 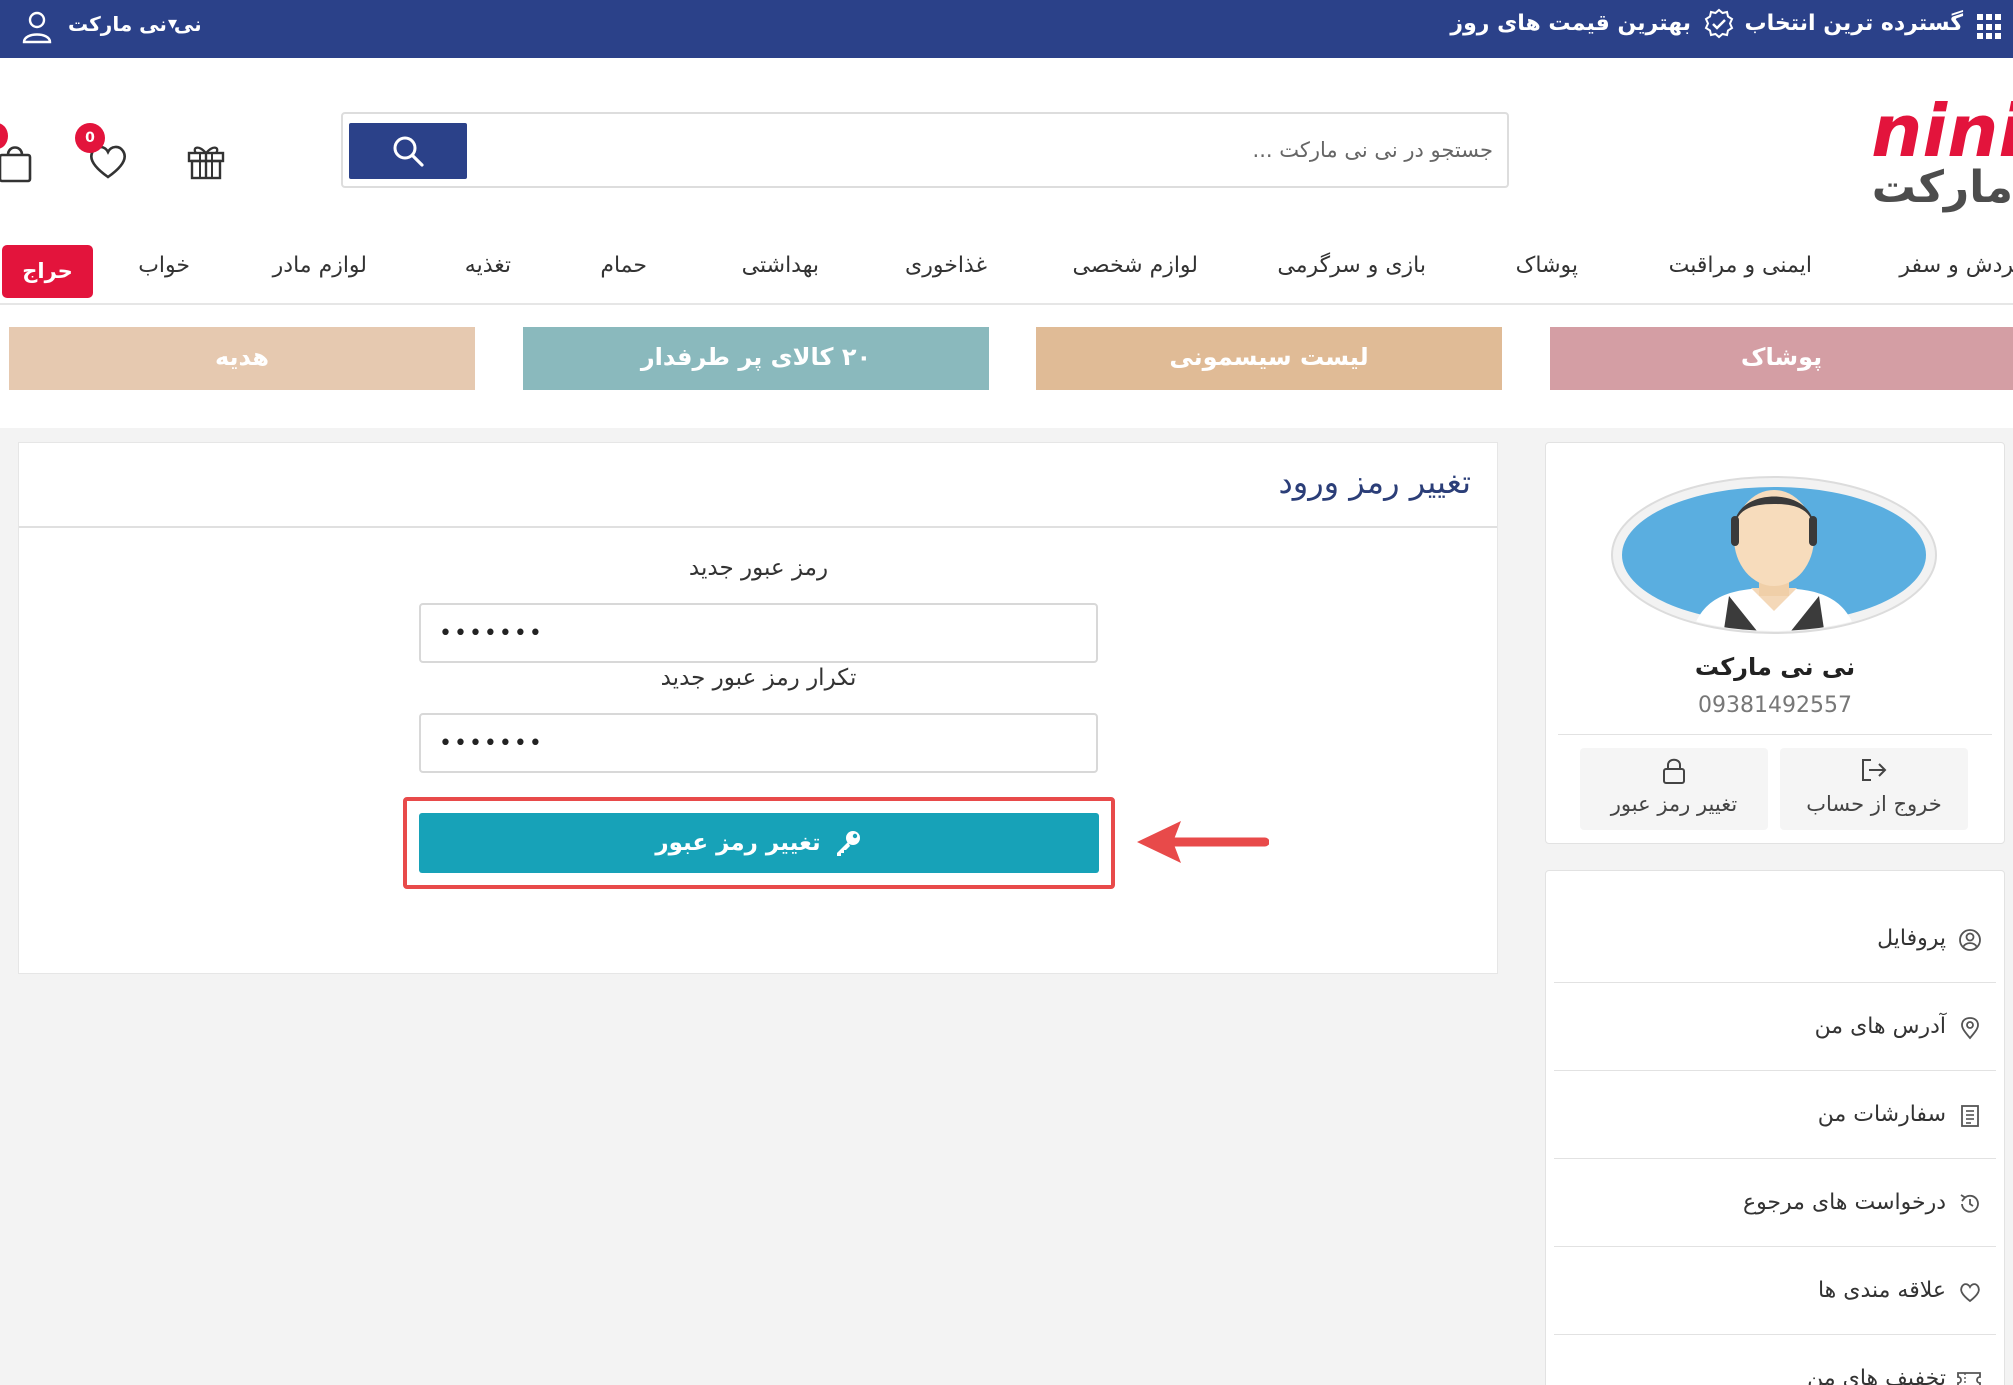 What do you see at coordinates (1775, 939) in the screenshot?
I see `menu-item-profile: پروفایل` at bounding box center [1775, 939].